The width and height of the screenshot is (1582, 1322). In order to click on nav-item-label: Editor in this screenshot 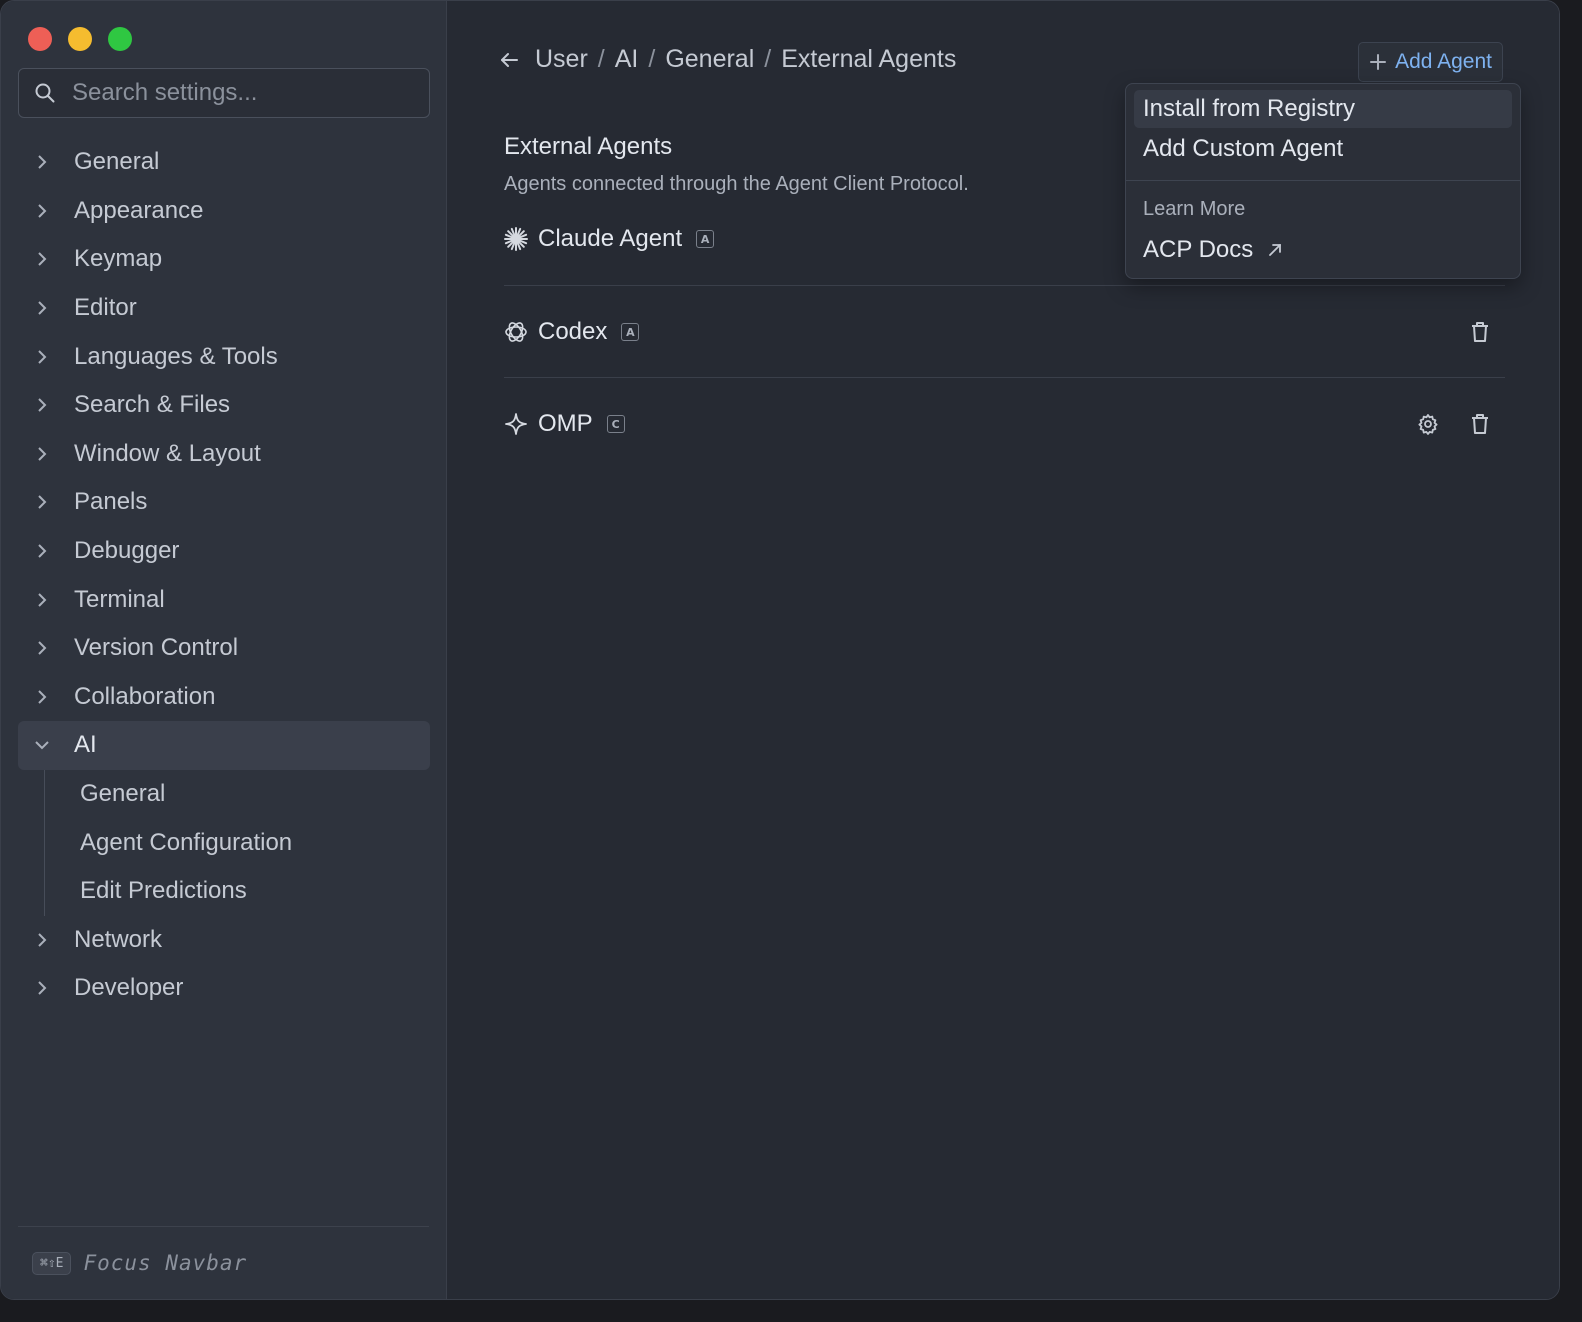, I will do `click(105, 308)`.